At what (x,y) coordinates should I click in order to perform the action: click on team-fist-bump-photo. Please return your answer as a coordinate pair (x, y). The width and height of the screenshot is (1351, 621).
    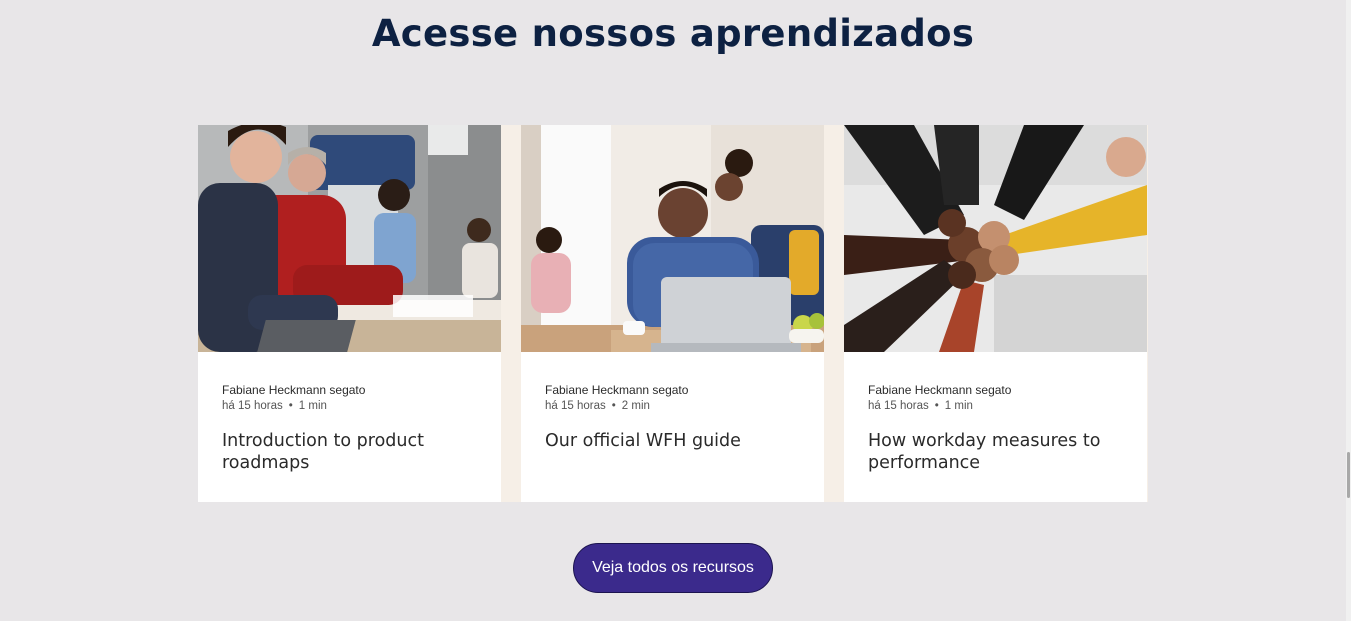
    Looking at the image, I should click on (995, 238).